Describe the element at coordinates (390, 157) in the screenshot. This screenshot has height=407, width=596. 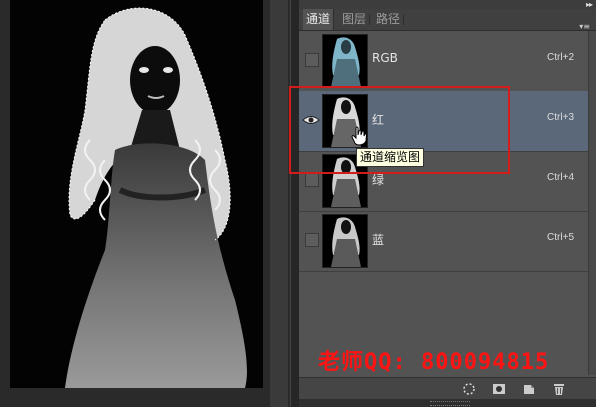
I see `thumbnail-tooltip: 通道缩览图` at that location.